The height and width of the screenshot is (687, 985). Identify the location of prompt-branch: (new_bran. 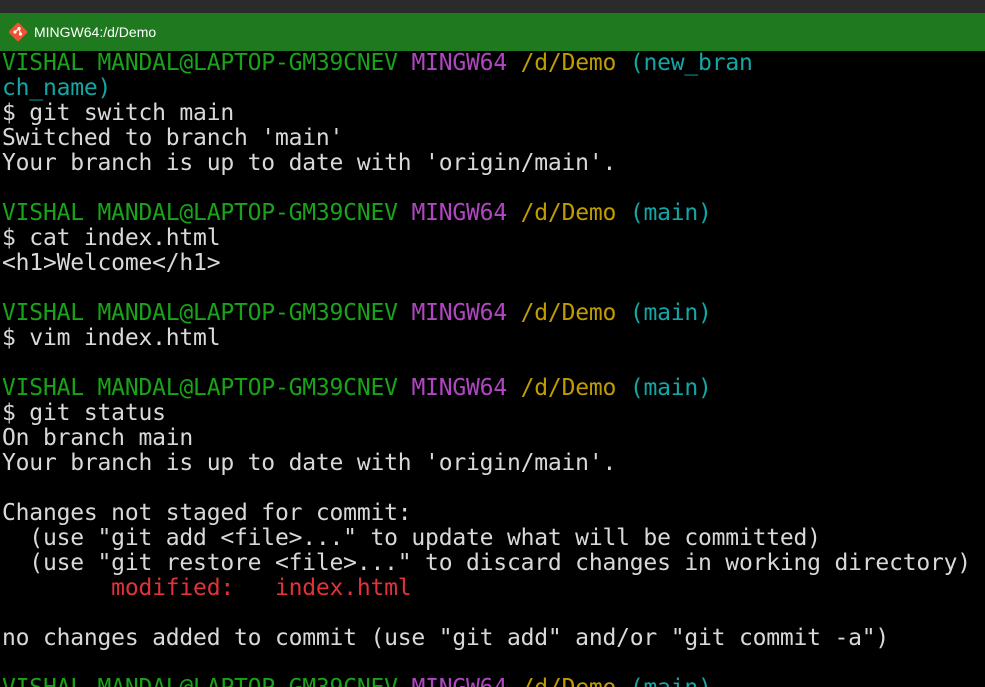
(691, 63).